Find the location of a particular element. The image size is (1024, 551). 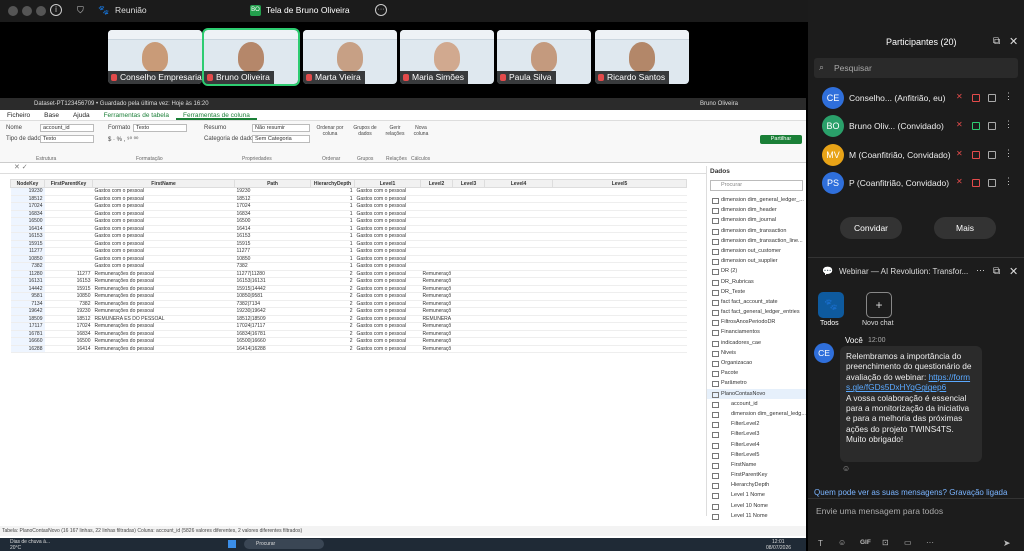

participant-tile: Paula Silva is located at coordinates (544, 57).